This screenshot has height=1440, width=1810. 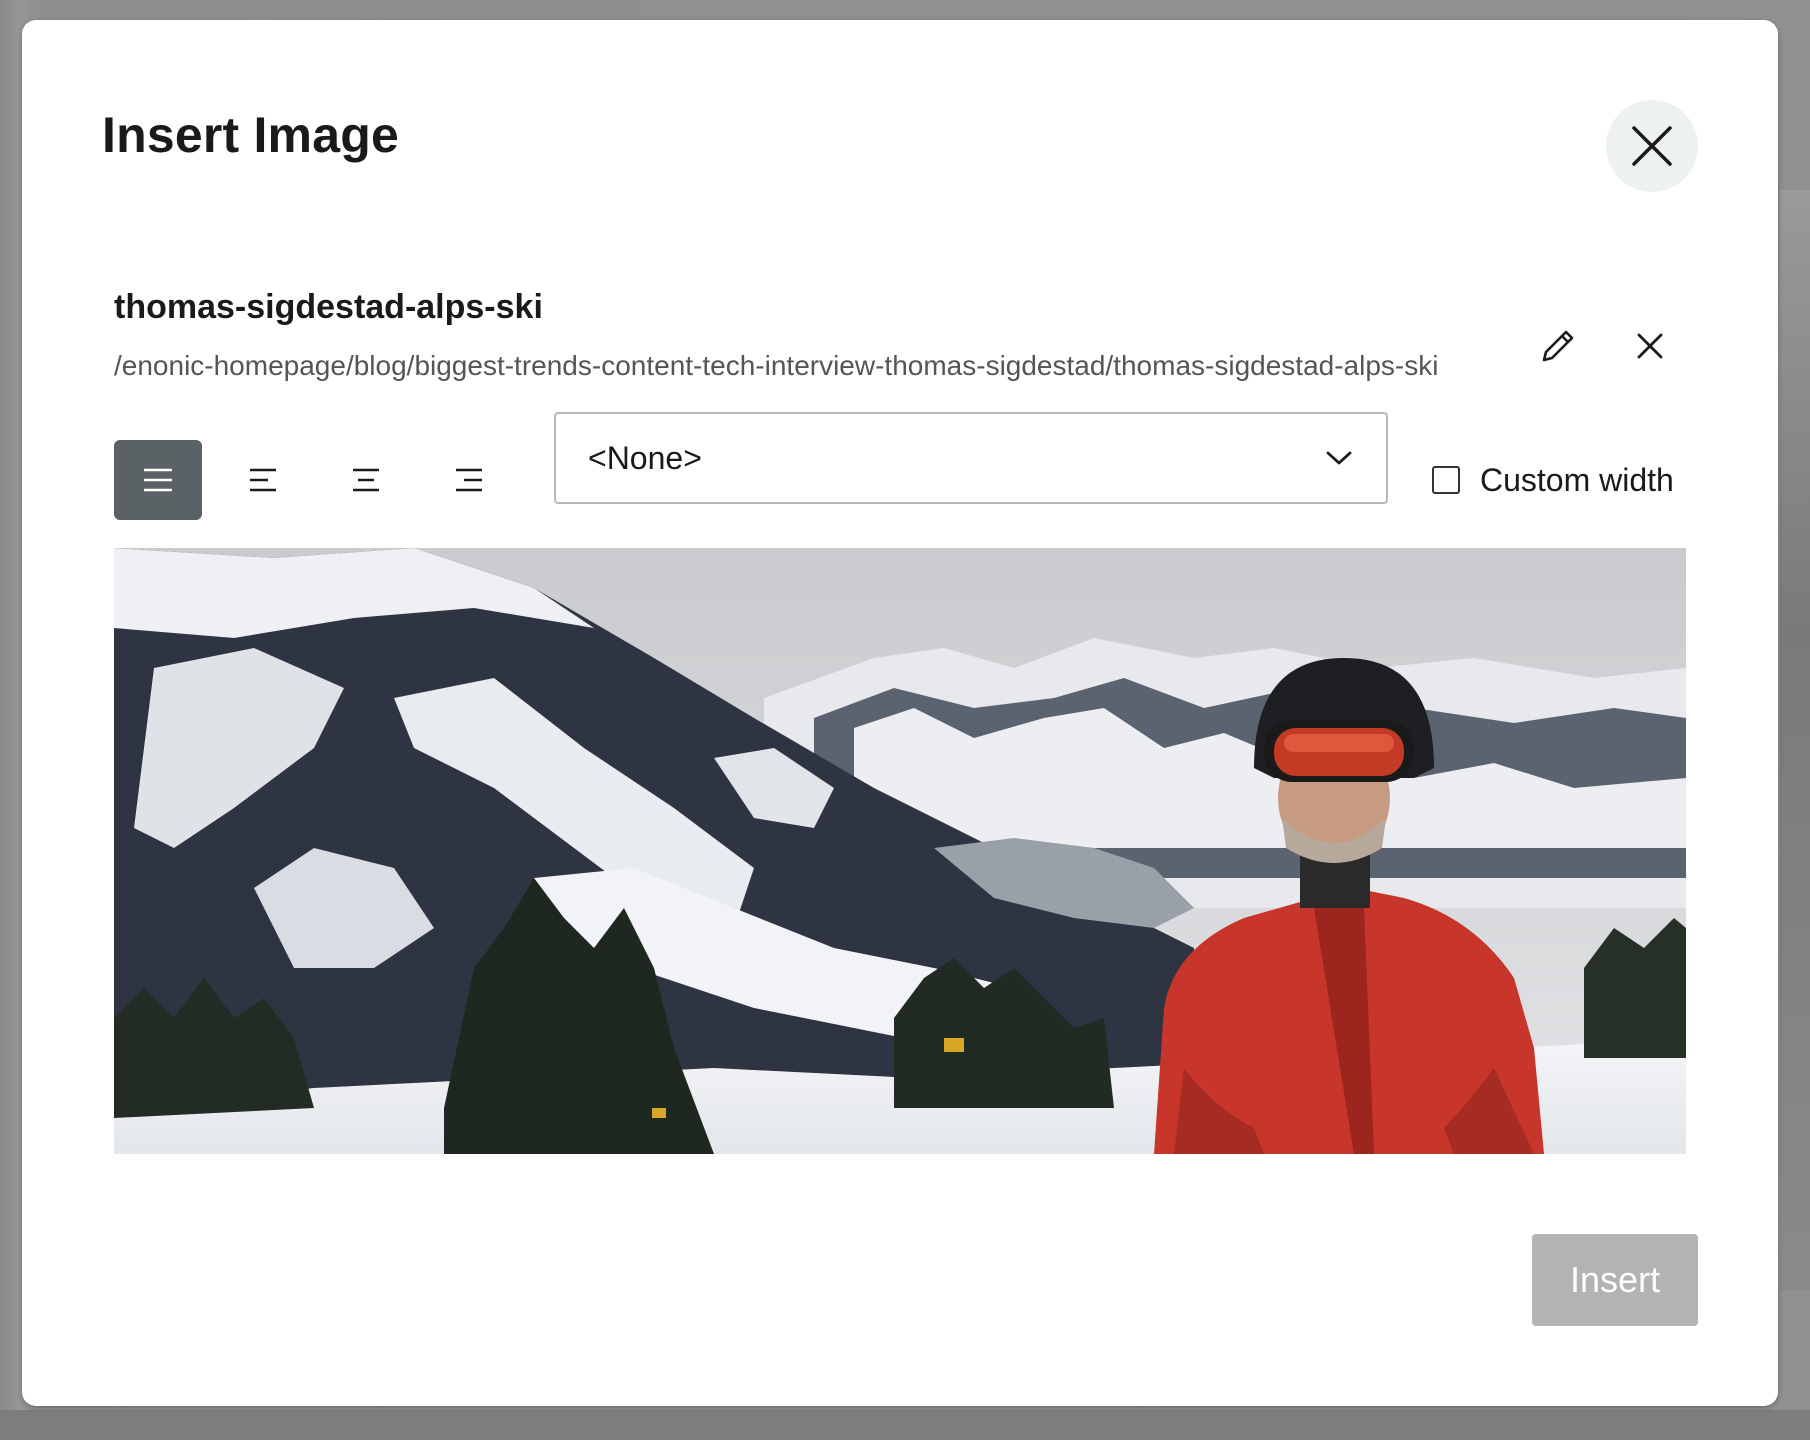 I want to click on insert-button: Insert, so click(x=1615, y=1280).